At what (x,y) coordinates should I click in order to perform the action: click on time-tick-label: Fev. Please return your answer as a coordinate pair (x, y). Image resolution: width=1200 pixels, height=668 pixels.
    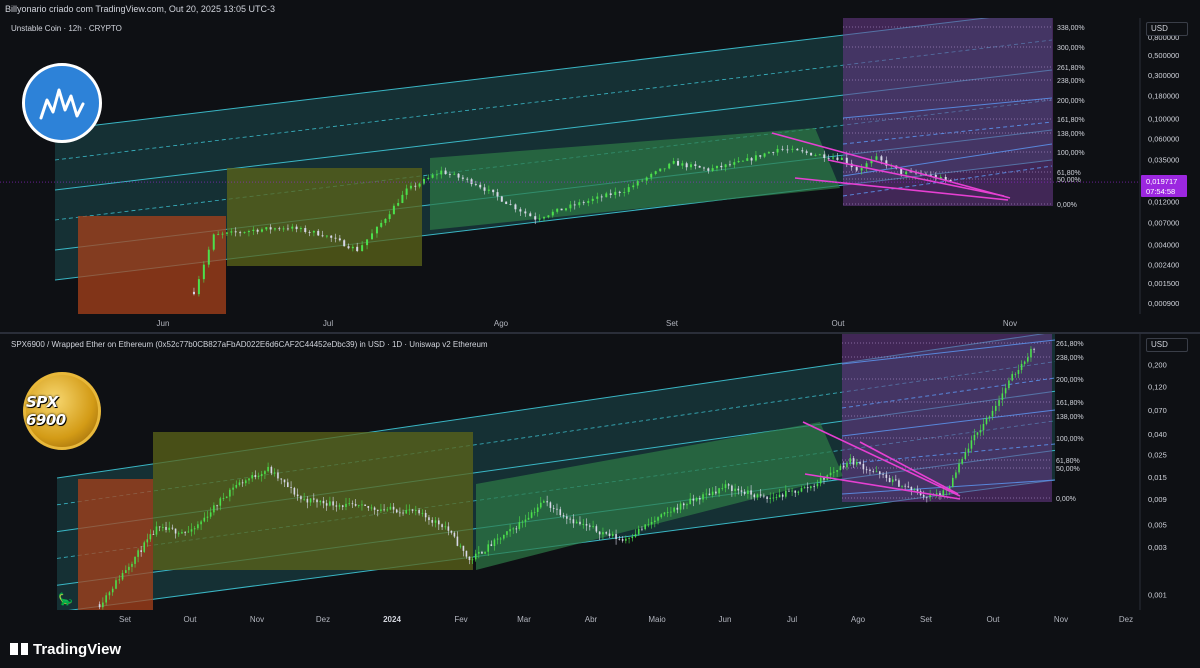
    Looking at the image, I should click on (461, 619).